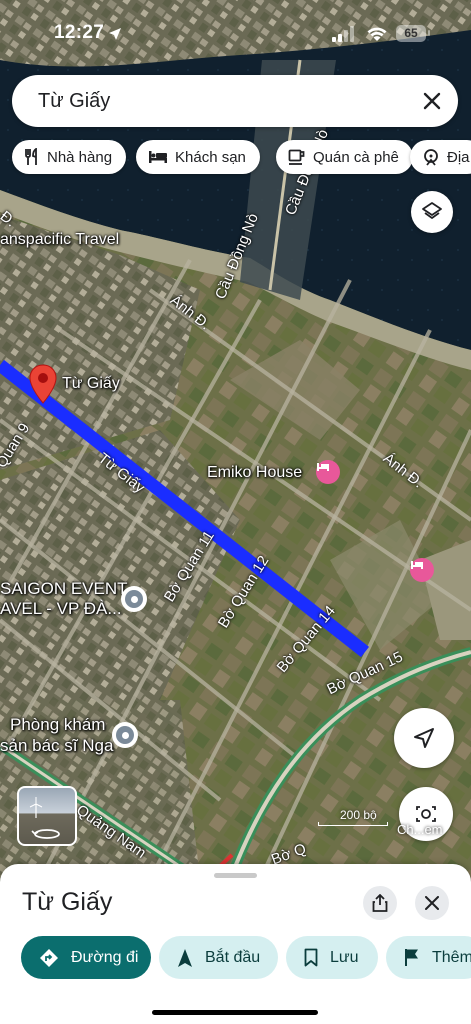  What do you see at coordinates (36, 807) in the screenshot?
I see `wind-turbine-icon` at bounding box center [36, 807].